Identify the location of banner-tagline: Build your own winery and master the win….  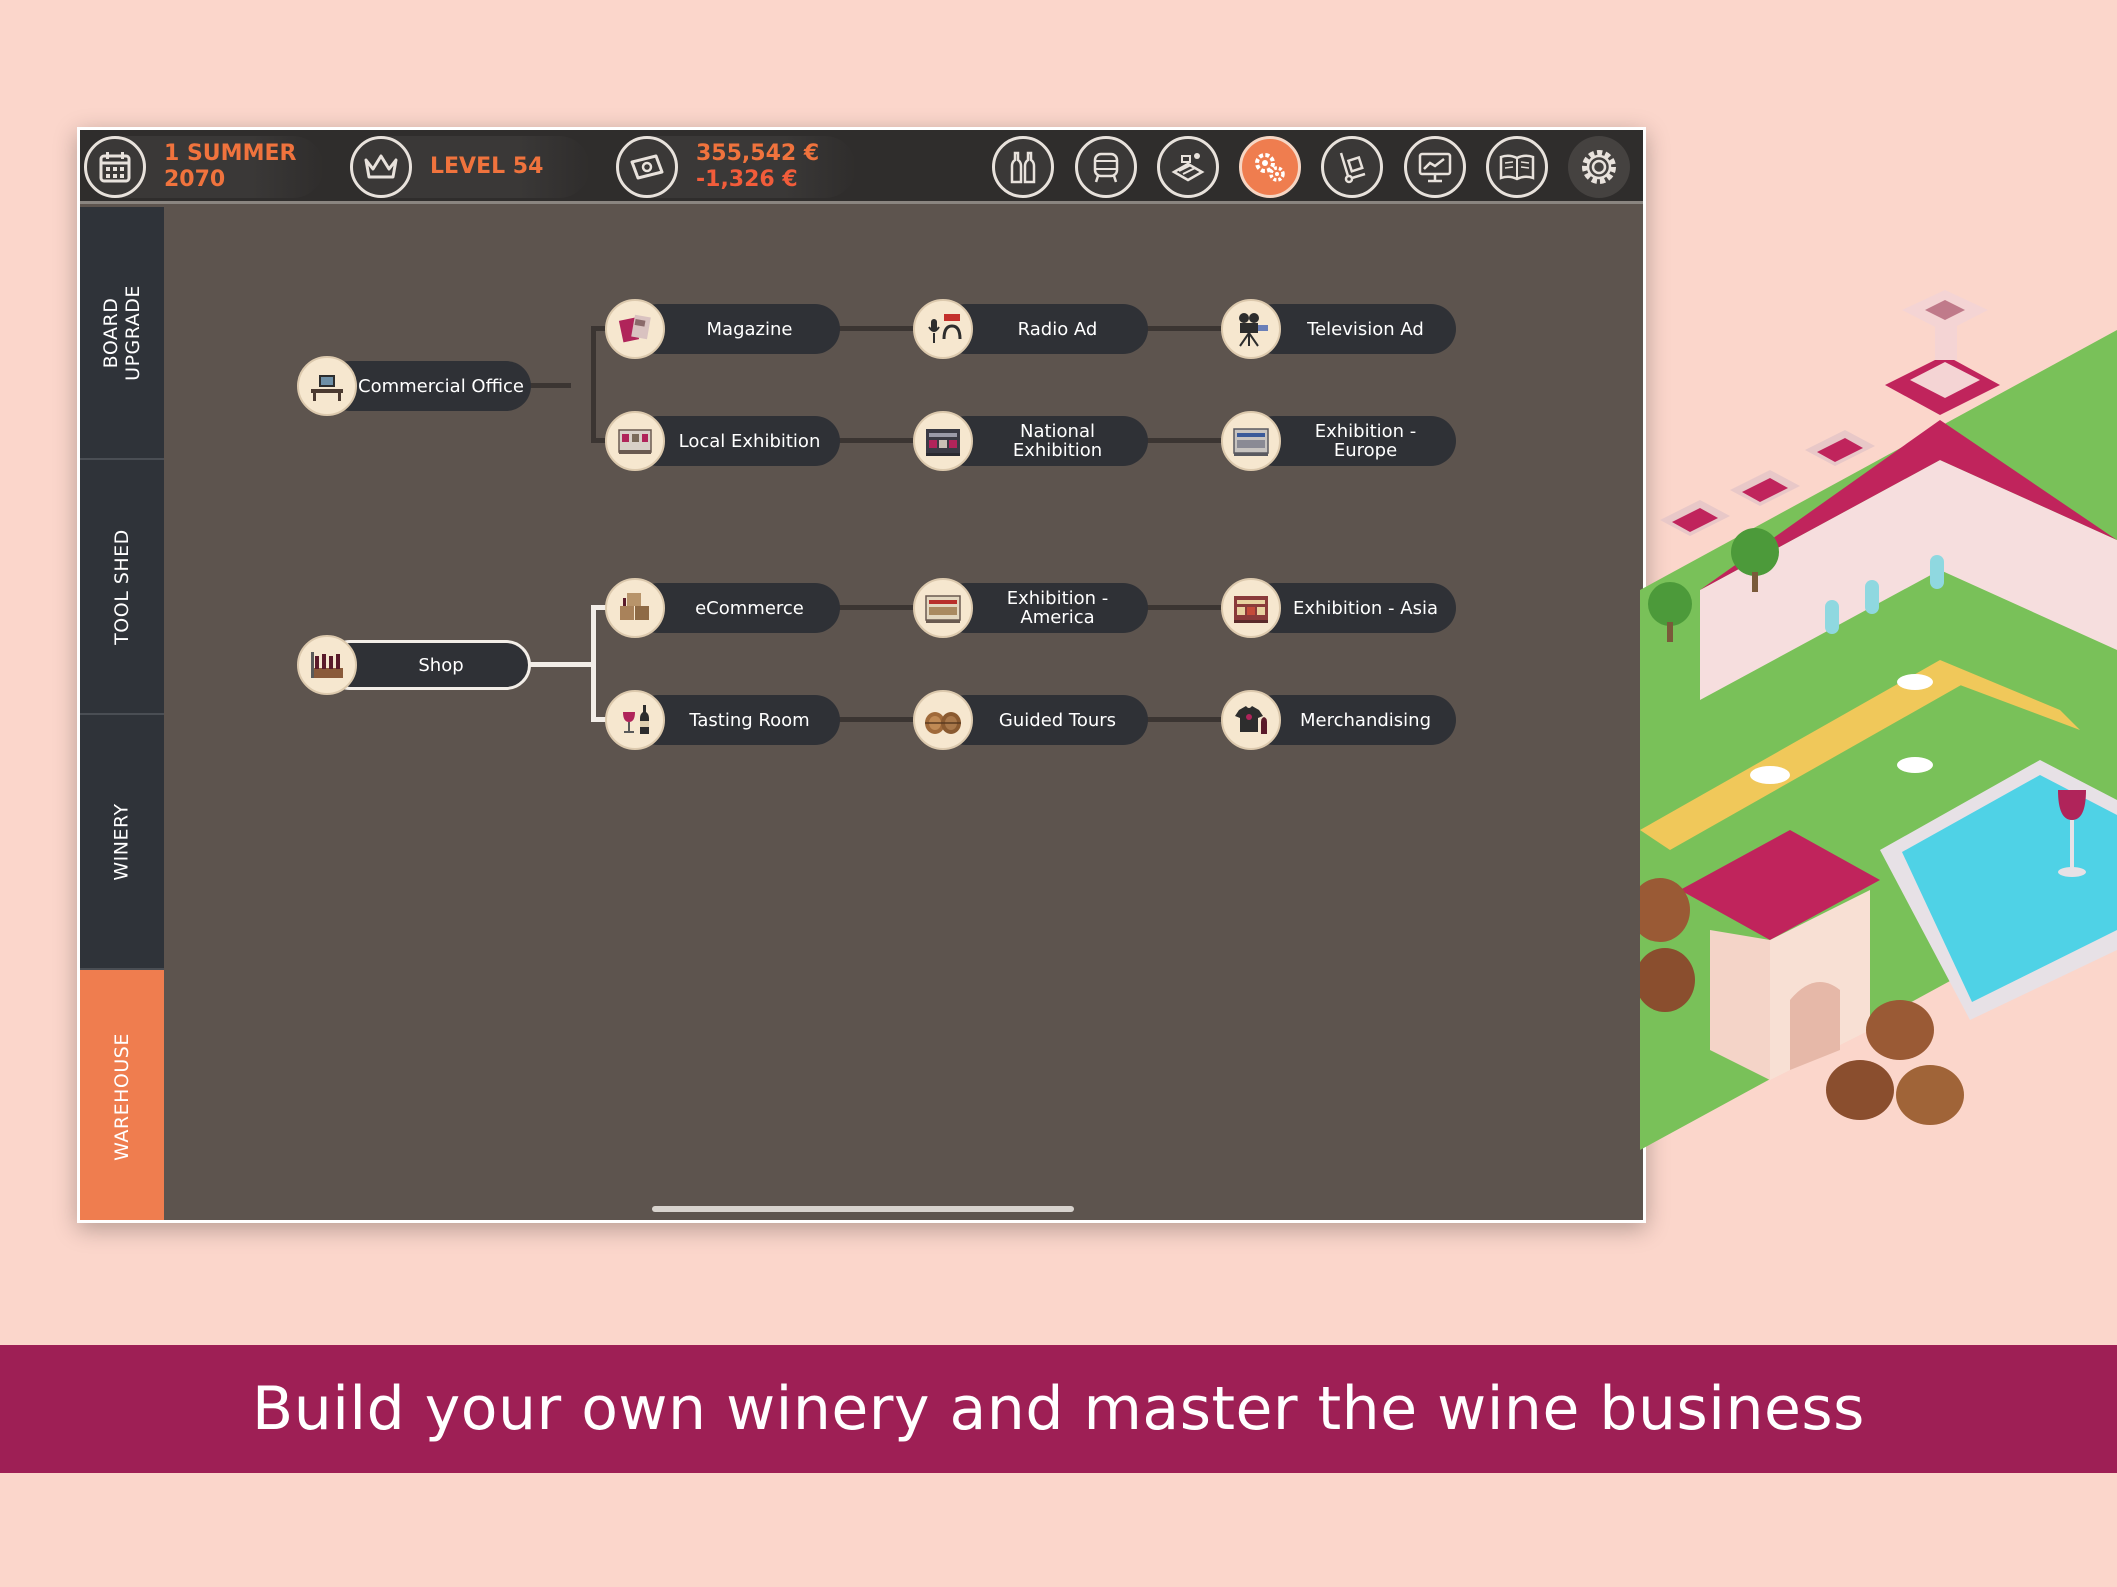
(1058, 1409).